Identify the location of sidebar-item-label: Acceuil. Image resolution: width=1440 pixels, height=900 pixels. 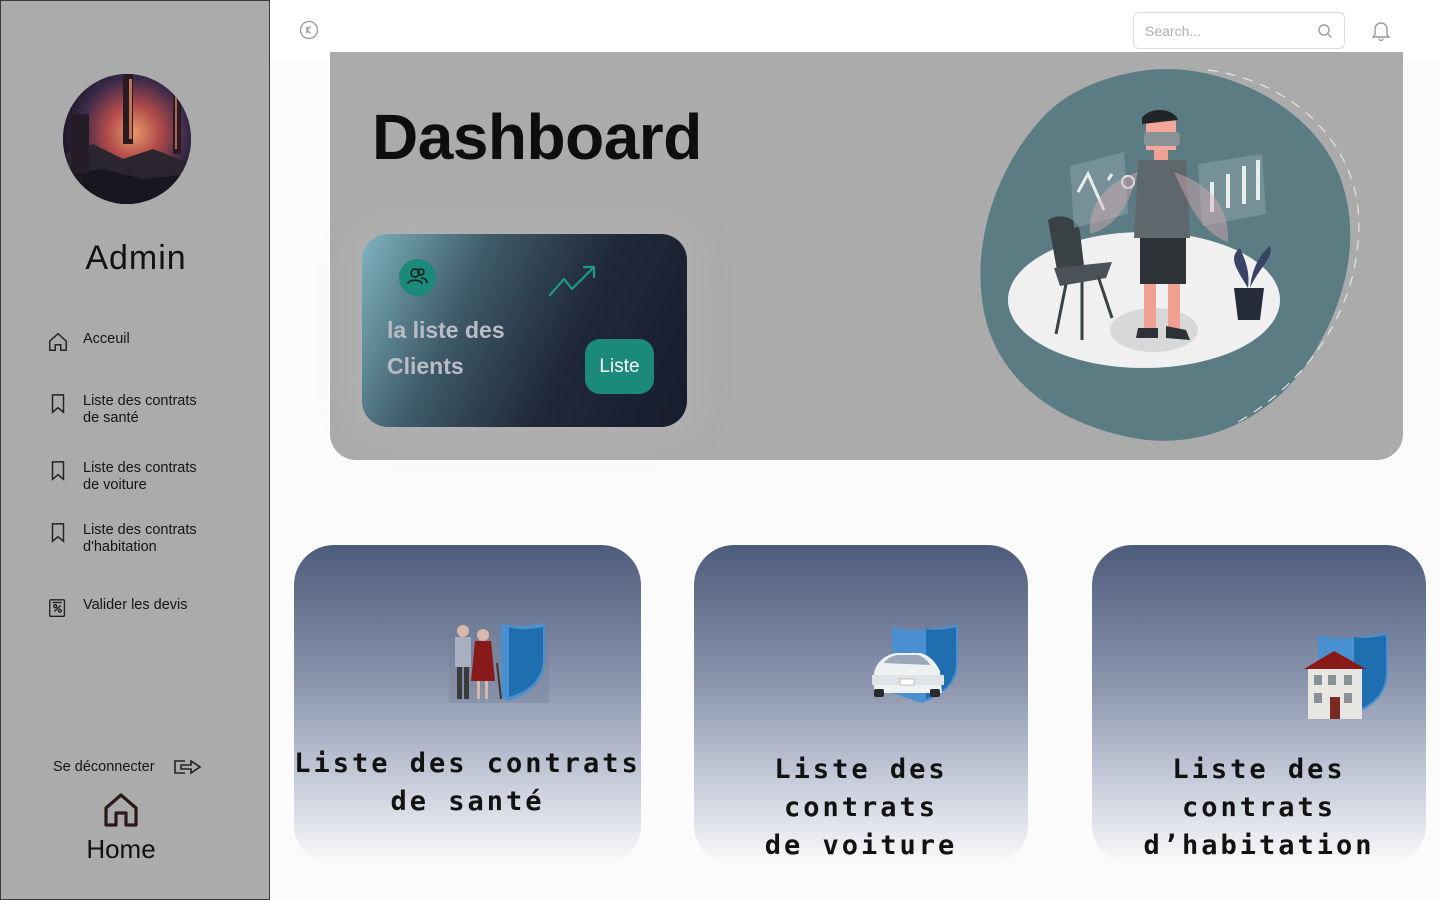
(106, 339).